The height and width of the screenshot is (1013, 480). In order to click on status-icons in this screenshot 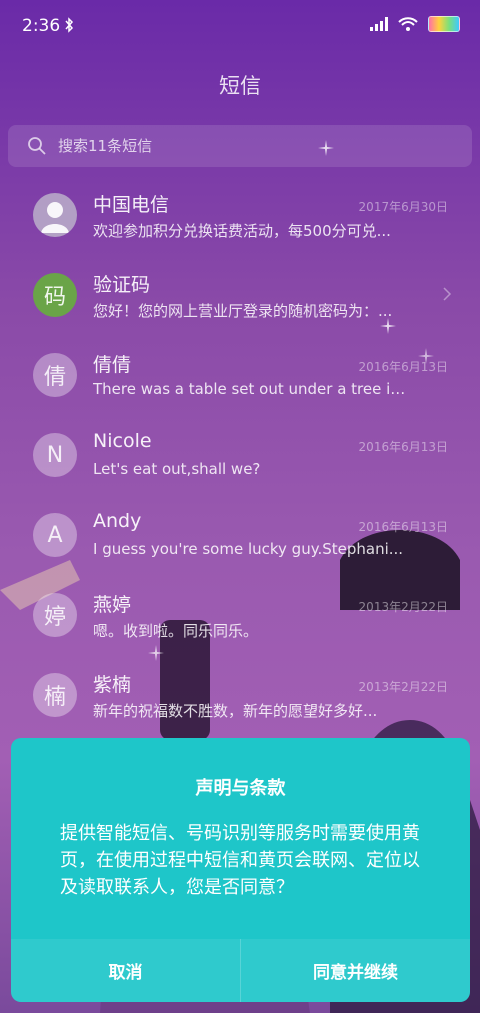, I will do `click(415, 24)`.